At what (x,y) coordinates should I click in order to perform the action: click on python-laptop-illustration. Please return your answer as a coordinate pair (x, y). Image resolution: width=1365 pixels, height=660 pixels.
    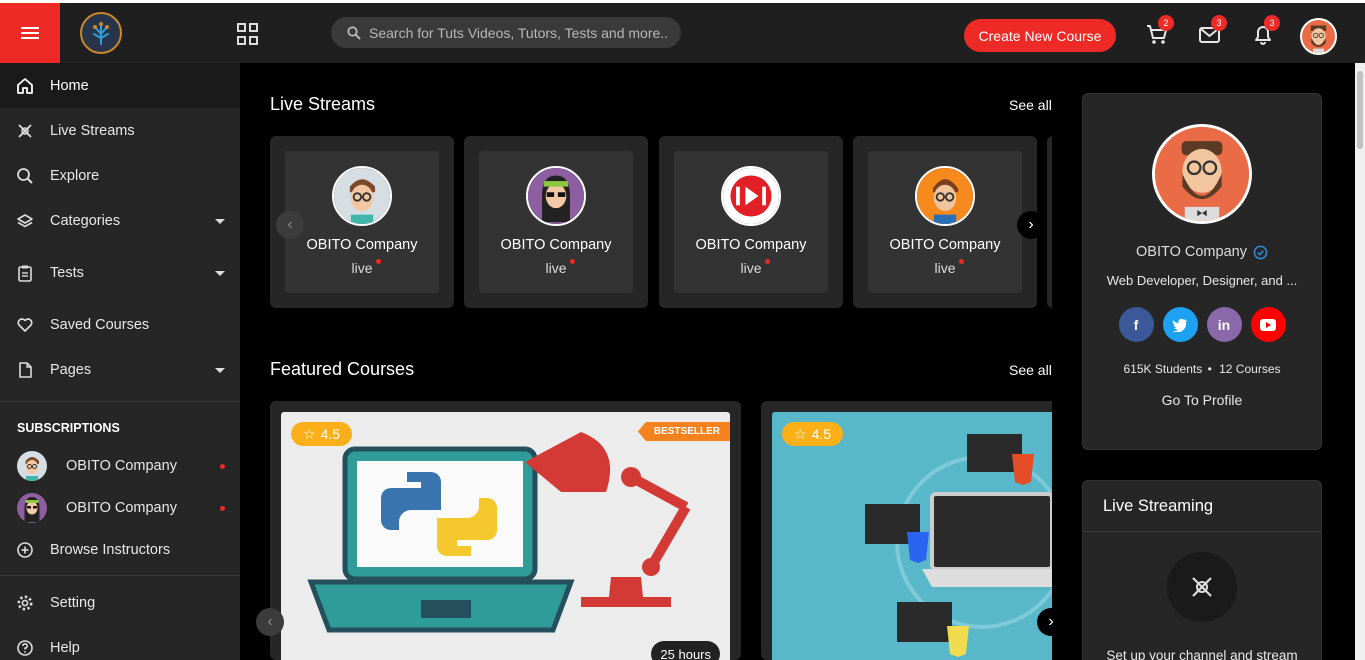
    Looking at the image, I should click on (499, 532).